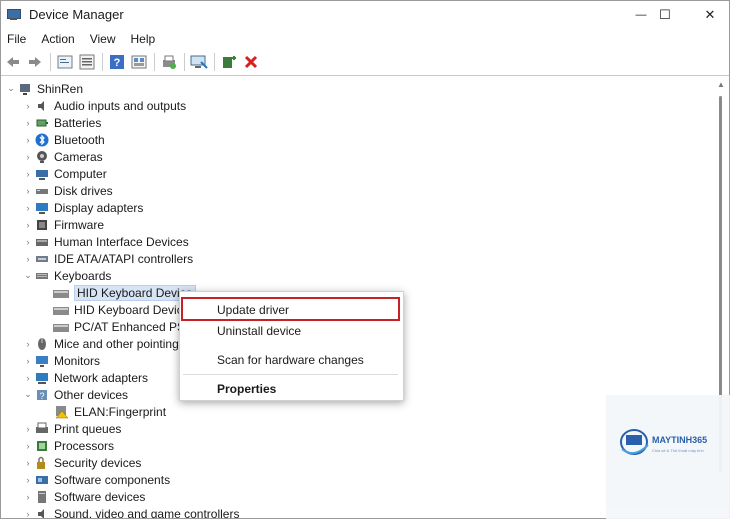 The height and width of the screenshot is (519, 730). I want to click on properties-menu-item: Properties, so click(246, 389).